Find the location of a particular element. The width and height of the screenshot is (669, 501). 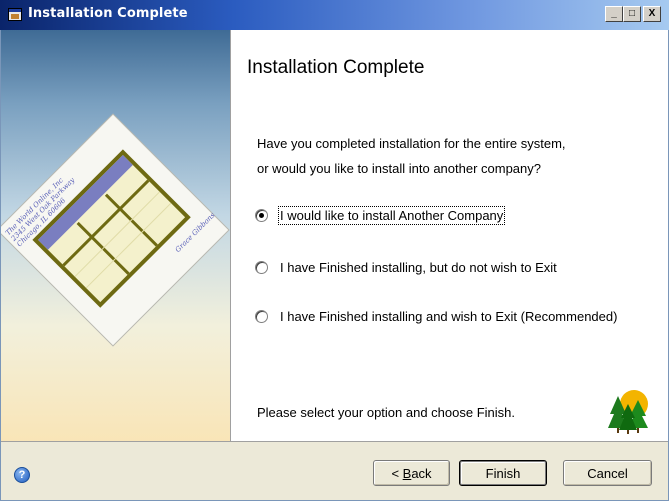

option-install-another-company: I would like to install Another Company is located at coordinates (380, 215).